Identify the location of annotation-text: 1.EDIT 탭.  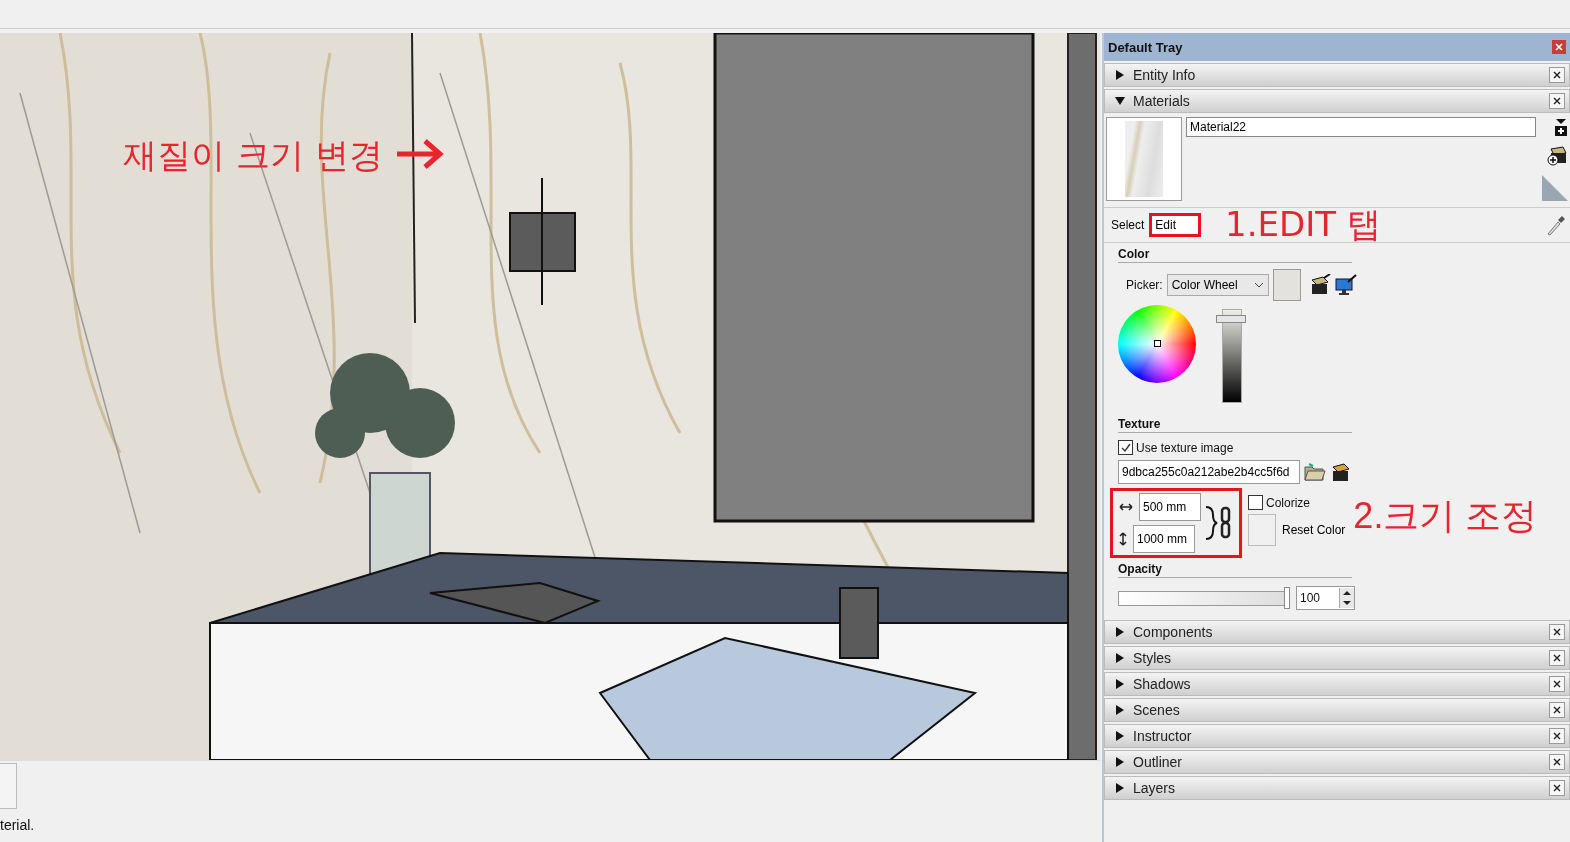
(1303, 224).